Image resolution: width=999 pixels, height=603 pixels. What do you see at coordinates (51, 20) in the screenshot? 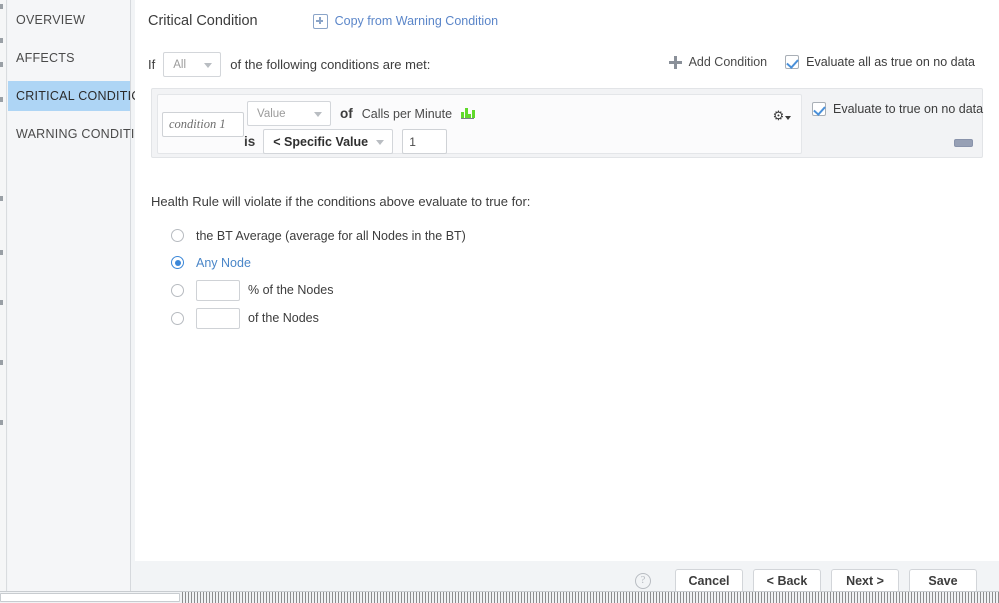
I see `sidebar-item-label: OVERVIEW` at bounding box center [51, 20].